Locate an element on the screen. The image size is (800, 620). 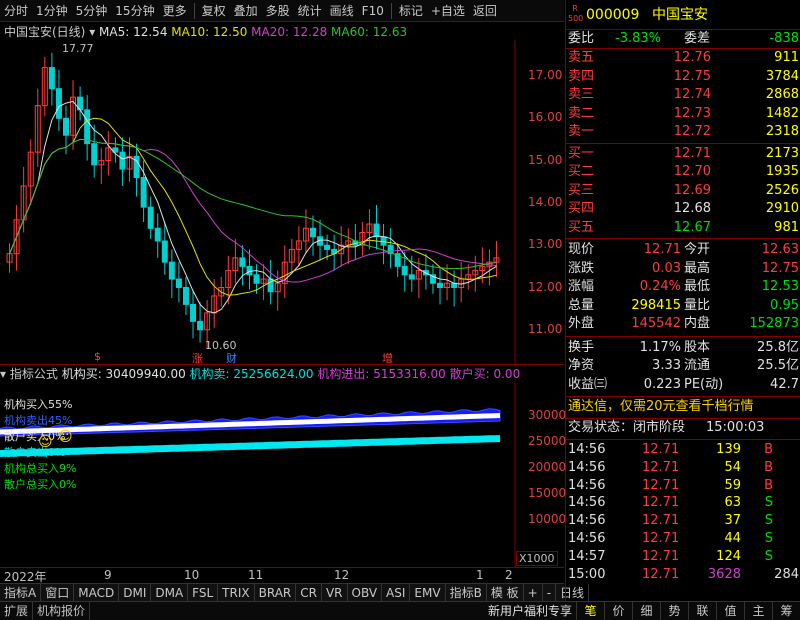
bid-row: 买五 12.67 981 is located at coordinates (683, 228).